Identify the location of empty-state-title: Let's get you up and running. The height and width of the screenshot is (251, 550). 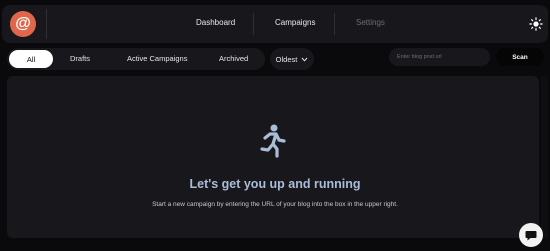
(275, 184).